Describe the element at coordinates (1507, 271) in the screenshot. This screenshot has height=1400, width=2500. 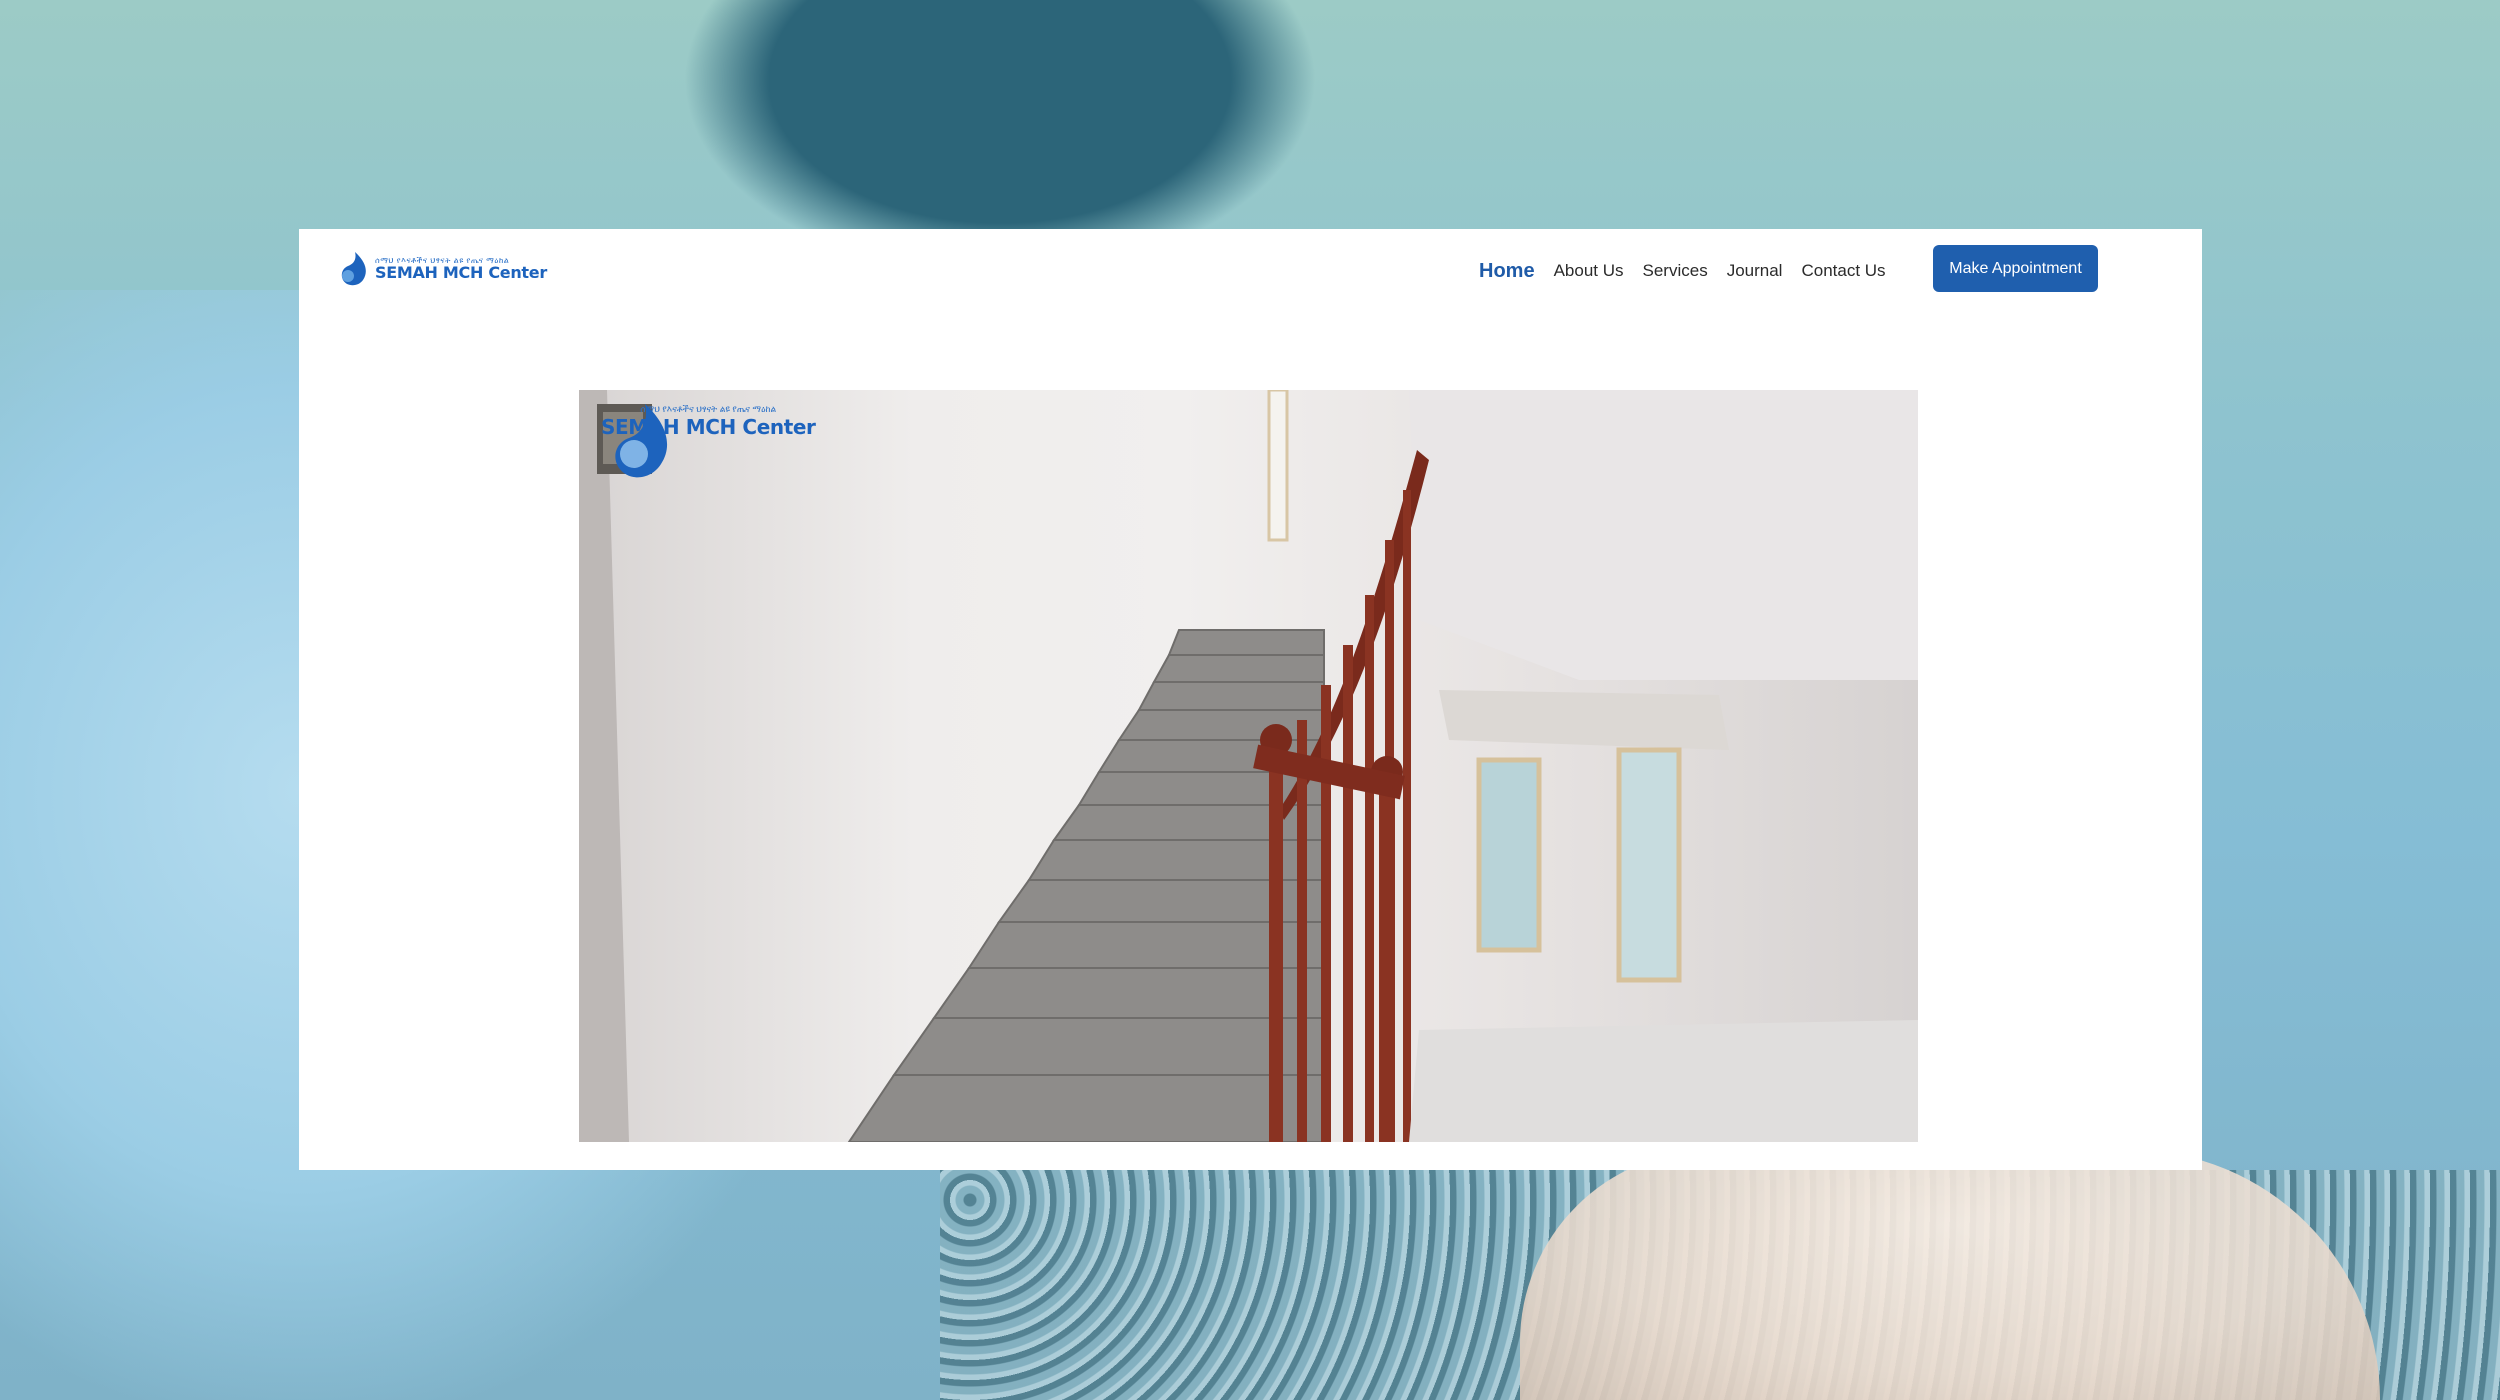
I see `nav-home: Home` at that location.